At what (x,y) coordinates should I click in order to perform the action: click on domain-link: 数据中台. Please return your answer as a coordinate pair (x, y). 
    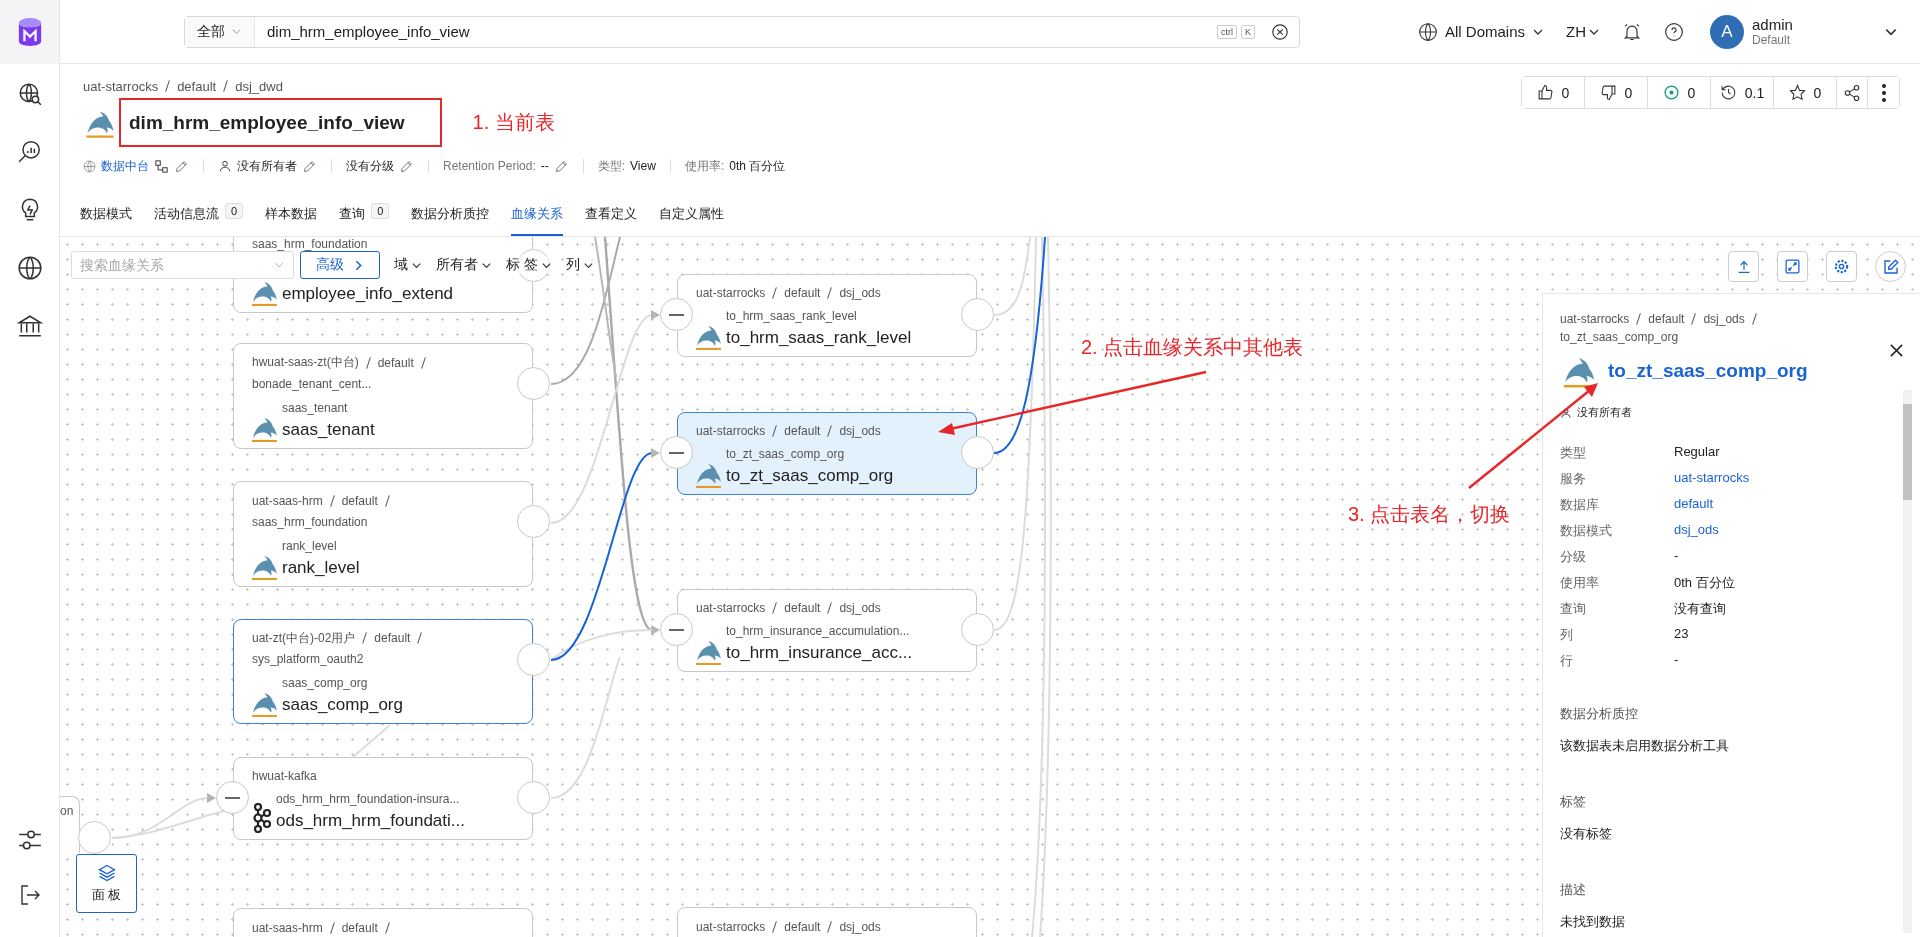
    Looking at the image, I should click on (125, 166).